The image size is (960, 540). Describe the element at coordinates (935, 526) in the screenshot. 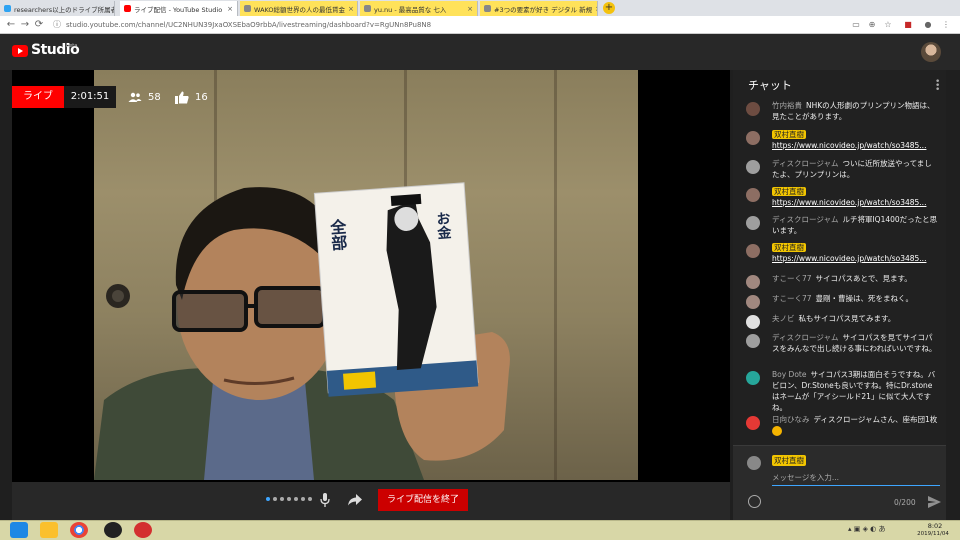

I see `taskbar-clock-time: 8:02` at that location.